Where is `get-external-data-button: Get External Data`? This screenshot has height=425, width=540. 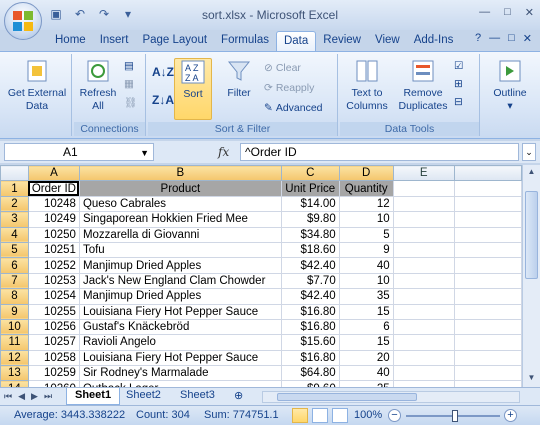
get-external-data-button: Get External Data is located at coordinates (37, 85).